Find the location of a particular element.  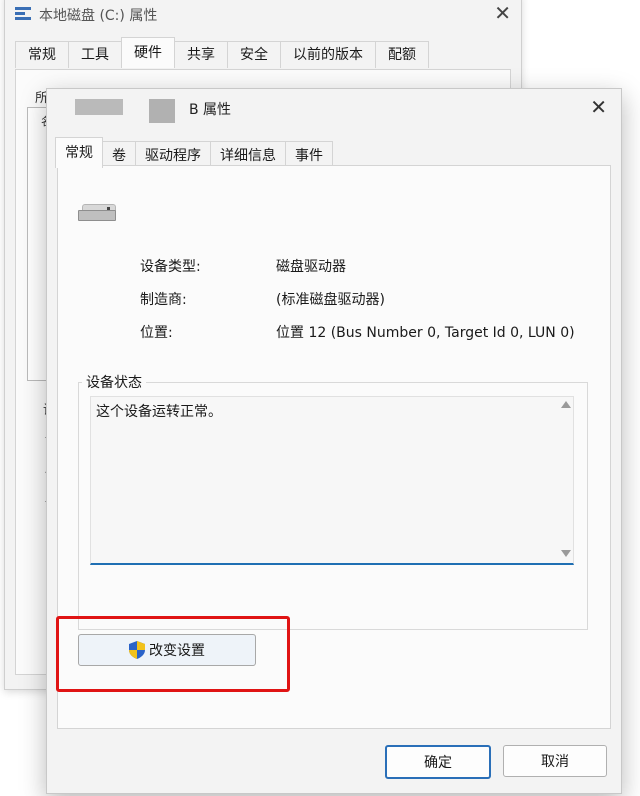

device-type-value: 磁盘驱动器 is located at coordinates (311, 267).